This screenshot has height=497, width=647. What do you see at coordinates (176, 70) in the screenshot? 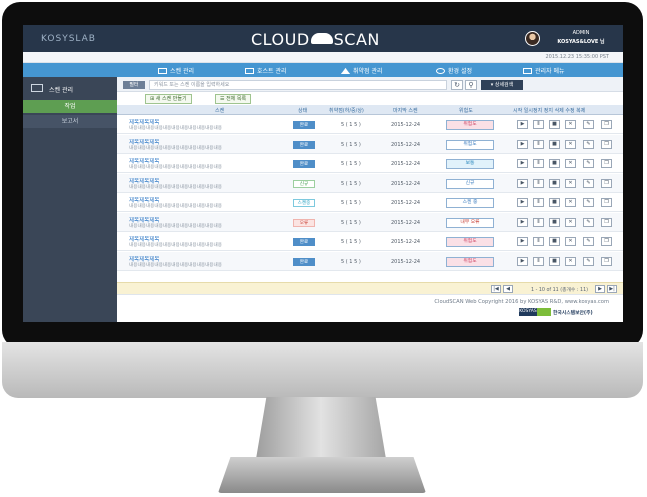
I see `menu-item-scan: 스켄 관리` at bounding box center [176, 70].